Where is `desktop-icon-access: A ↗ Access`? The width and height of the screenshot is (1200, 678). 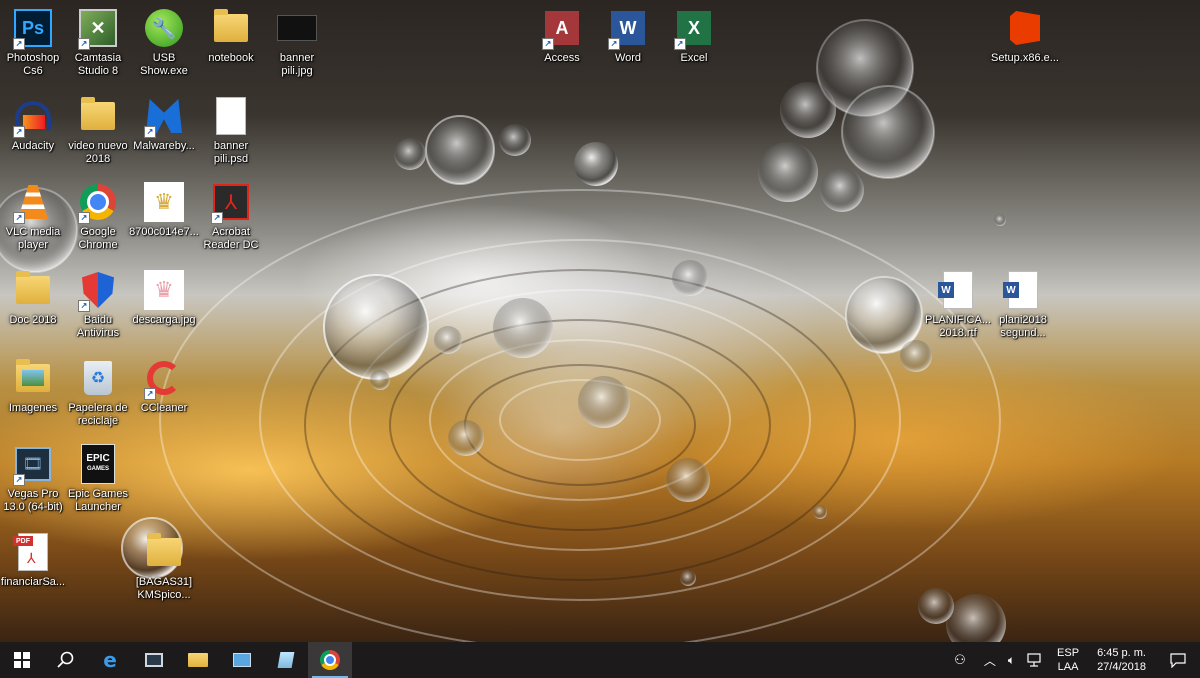
desktop-icon-access: A ↗ Access is located at coordinates (562, 44).